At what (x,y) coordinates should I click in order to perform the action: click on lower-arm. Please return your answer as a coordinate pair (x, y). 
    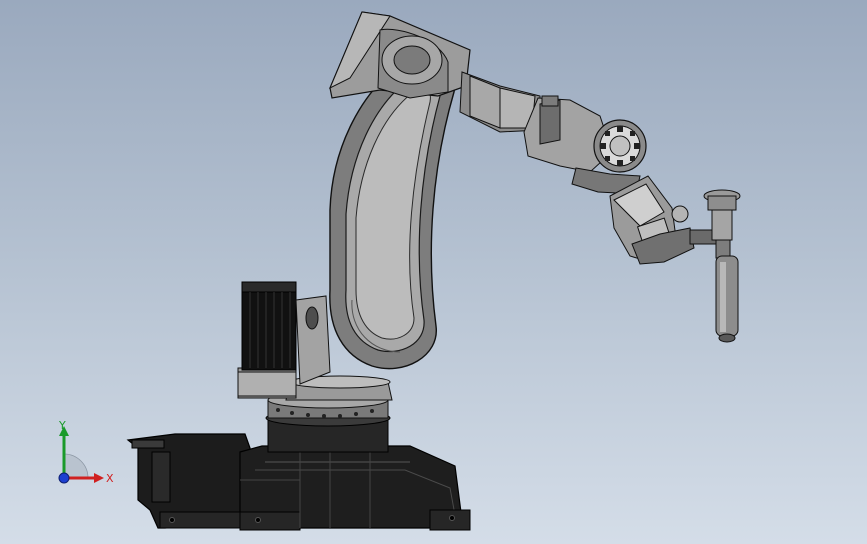
    Looking at the image, I should click on (393, 210).